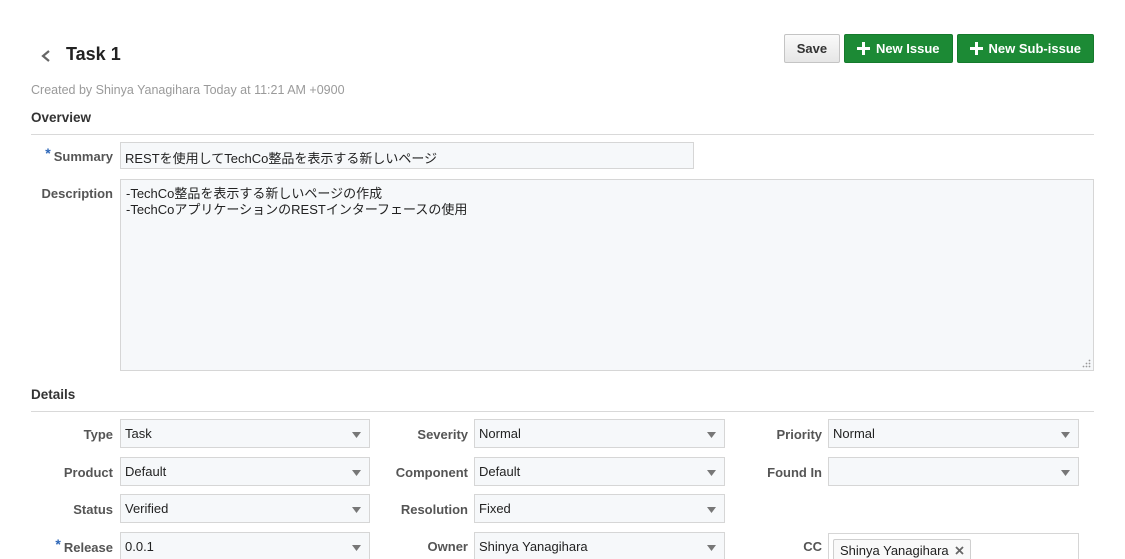 This screenshot has width=1125, height=559. Describe the element at coordinates (894, 550) in the screenshot. I see `cc-chip-label: Shinya Yanagihara` at that location.